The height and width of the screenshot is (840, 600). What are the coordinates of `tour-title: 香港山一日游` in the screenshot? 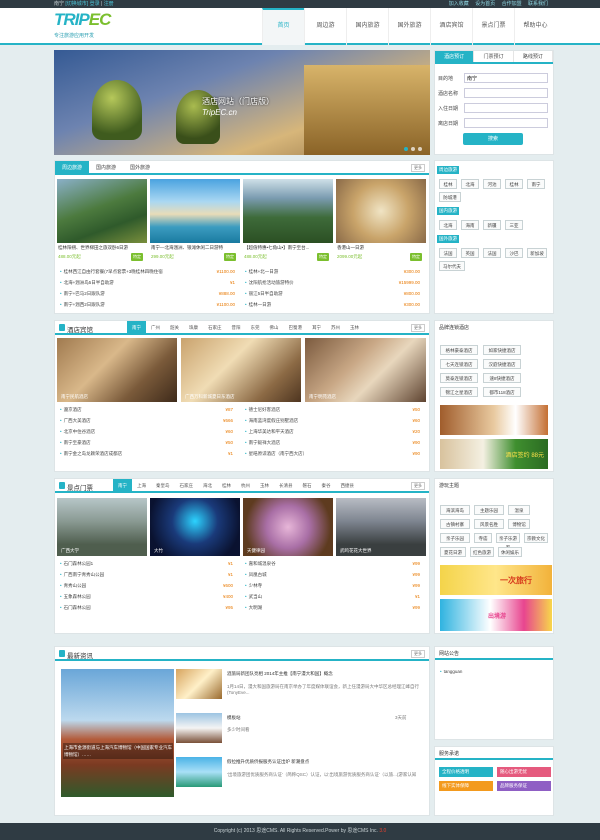 It's located at (381, 248).